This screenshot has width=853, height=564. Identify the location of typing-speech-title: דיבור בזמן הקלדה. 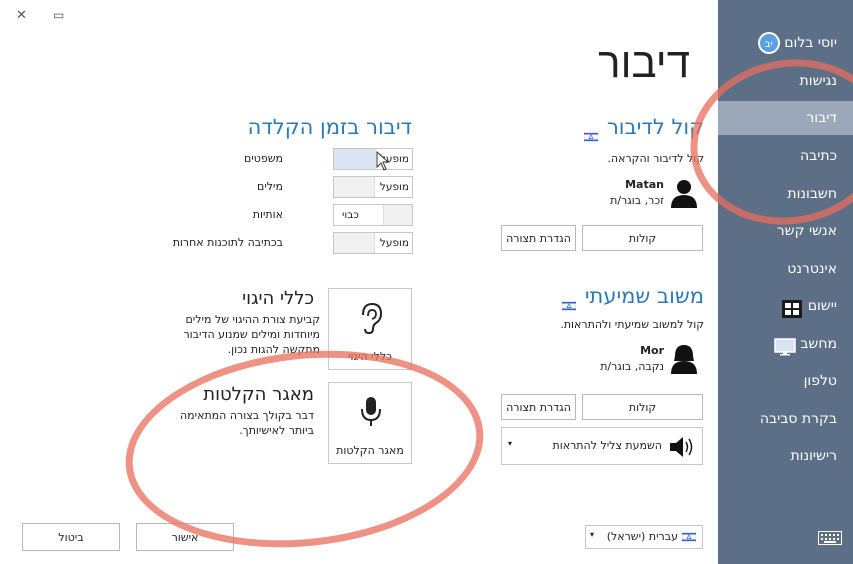
(329, 127).